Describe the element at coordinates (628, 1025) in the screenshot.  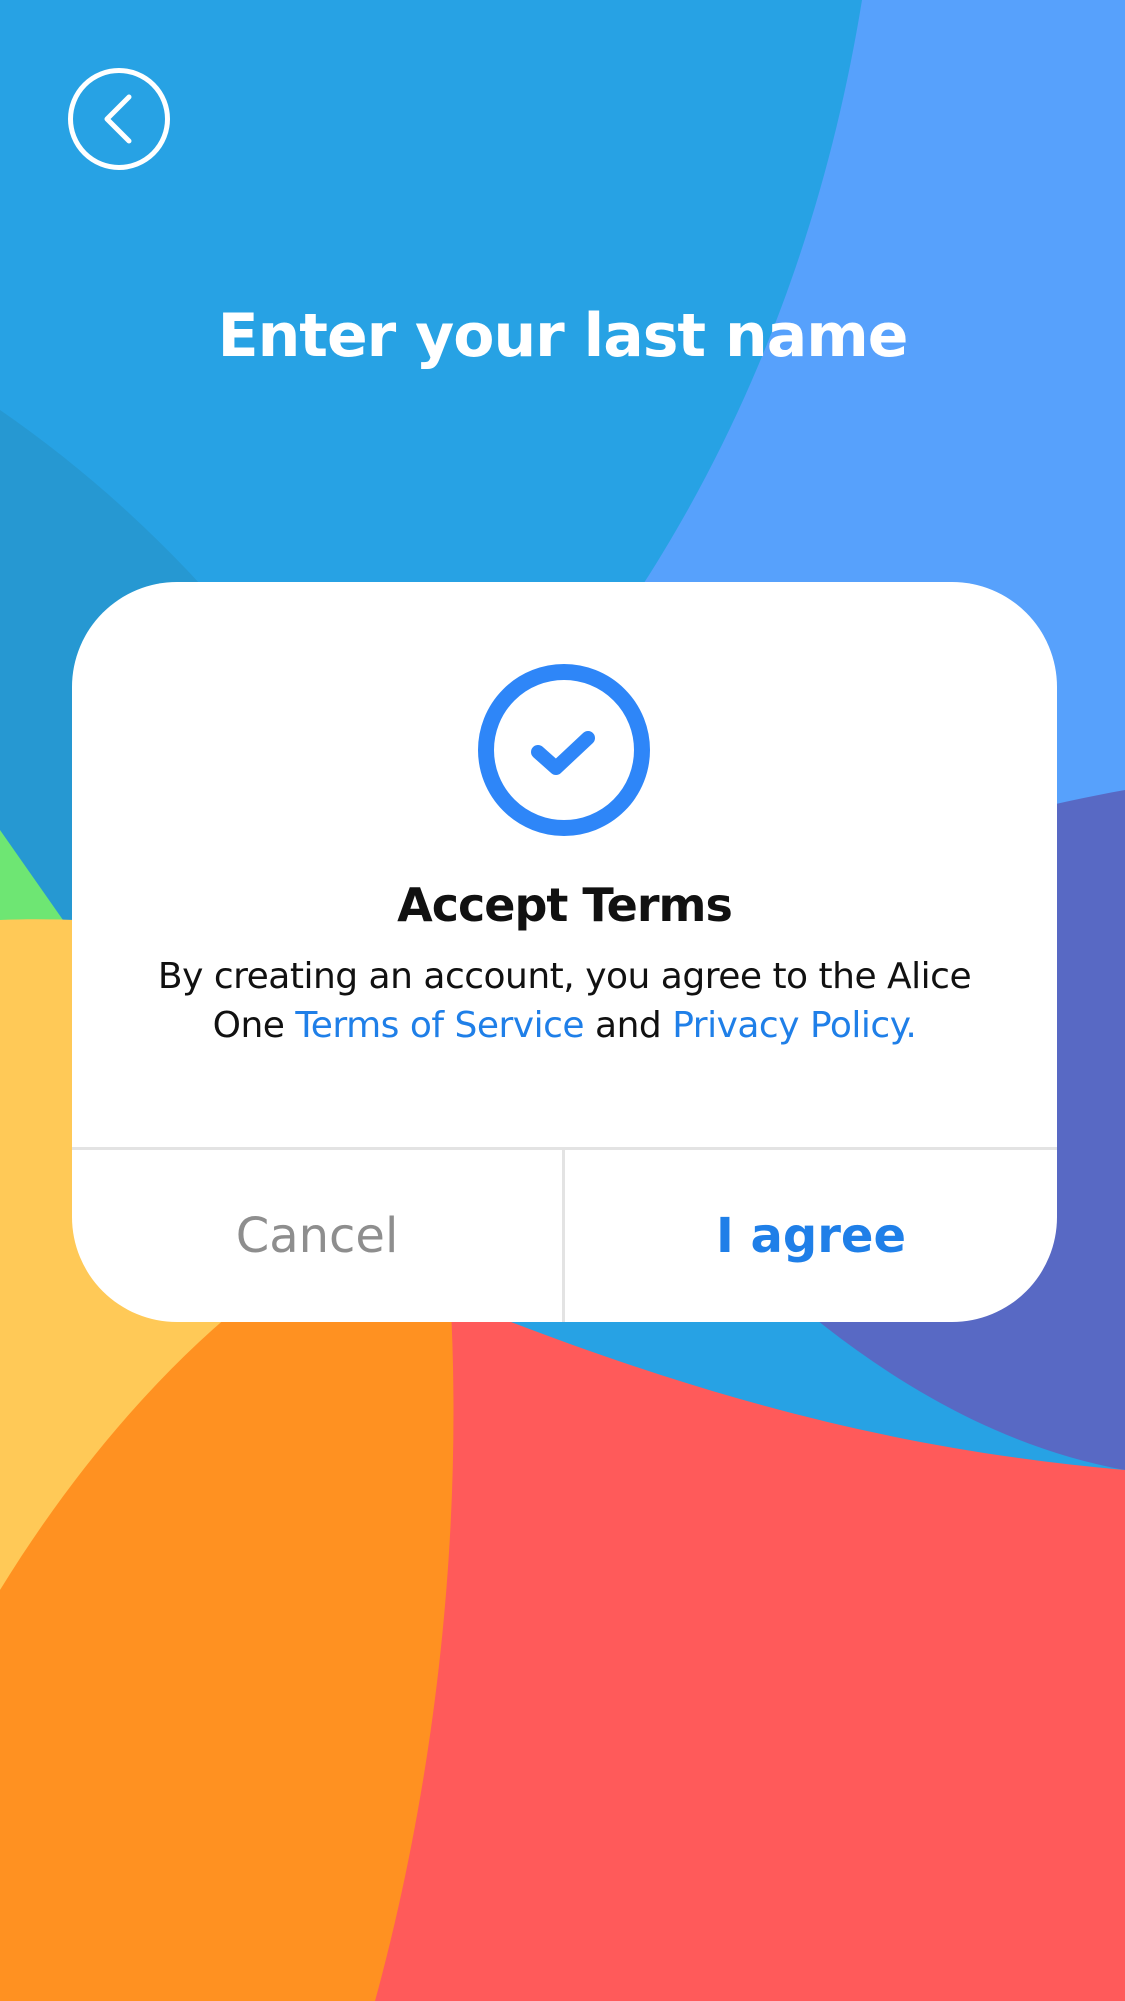
I see `message-text-middle: and` at that location.